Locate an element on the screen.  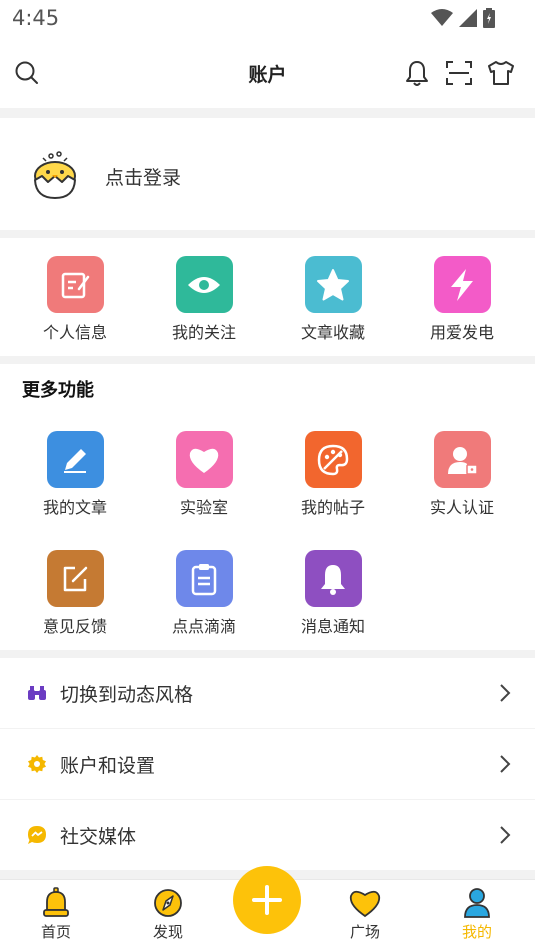
settings-row-account: 账户和设置 is located at coordinates (267, 764).